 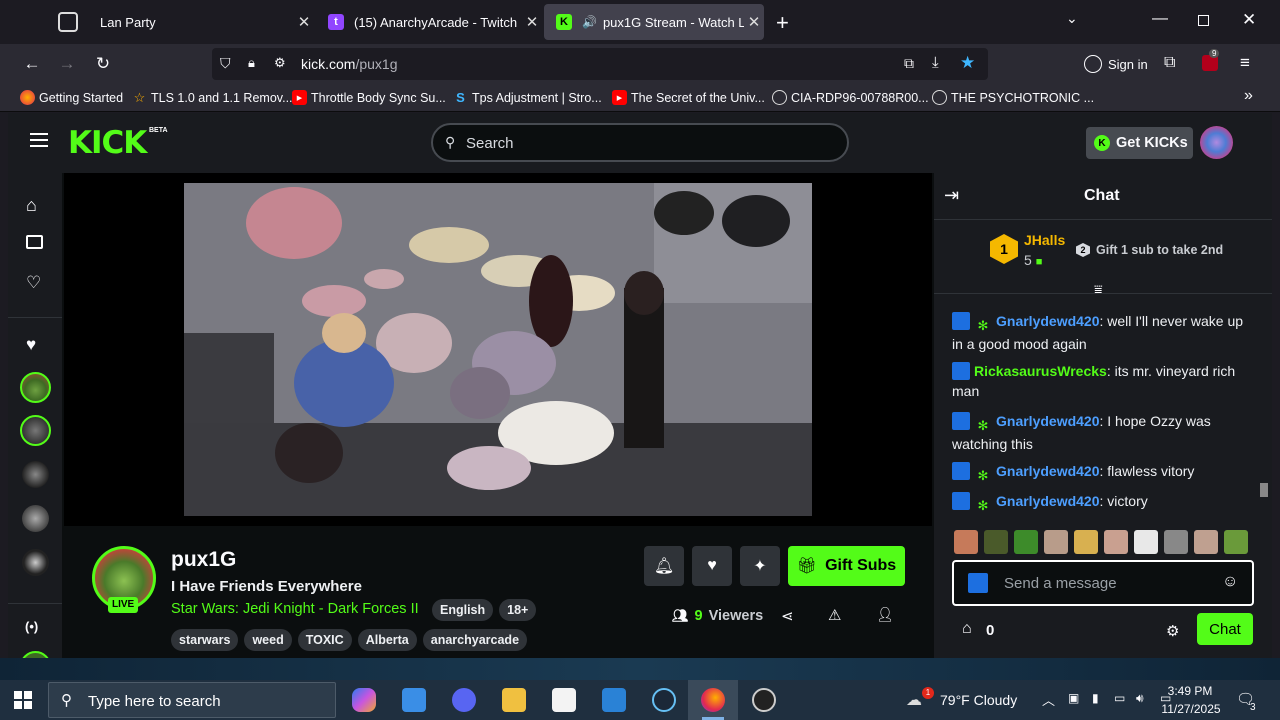 I want to click on follow-button: ♥, so click(x=712, y=566).